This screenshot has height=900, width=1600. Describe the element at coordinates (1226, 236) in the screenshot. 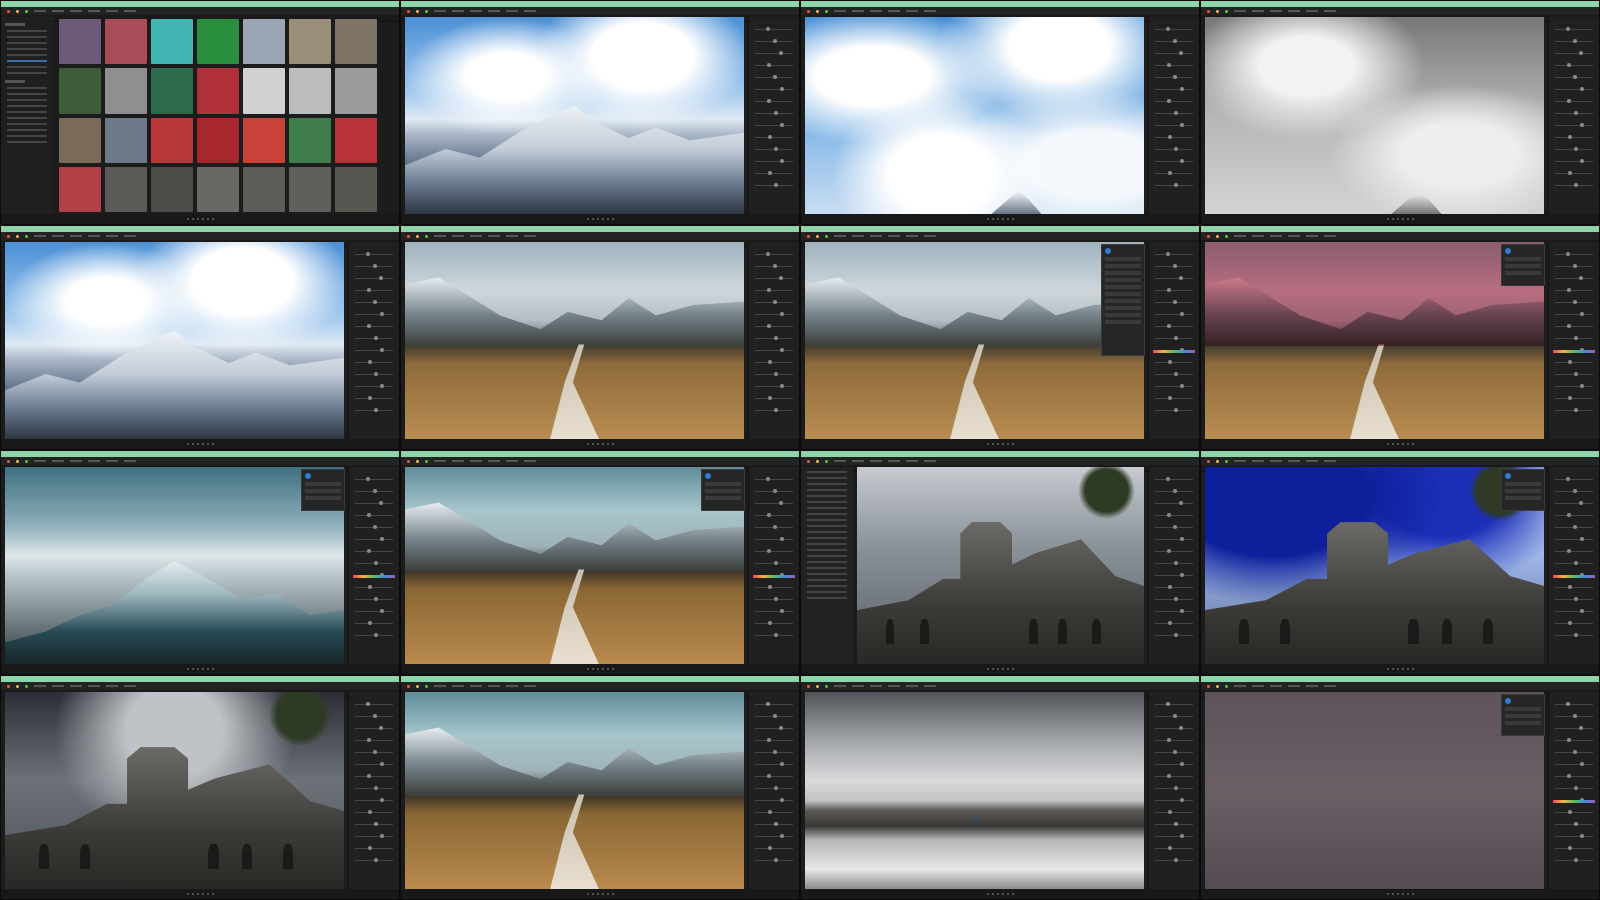

I see `traffic-light-zoom-icon` at that location.